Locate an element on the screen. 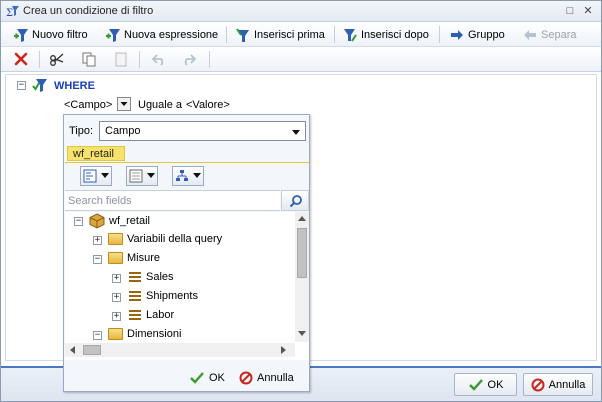 The height and width of the screenshot is (402, 602). undo-icon is located at coordinates (159, 59).